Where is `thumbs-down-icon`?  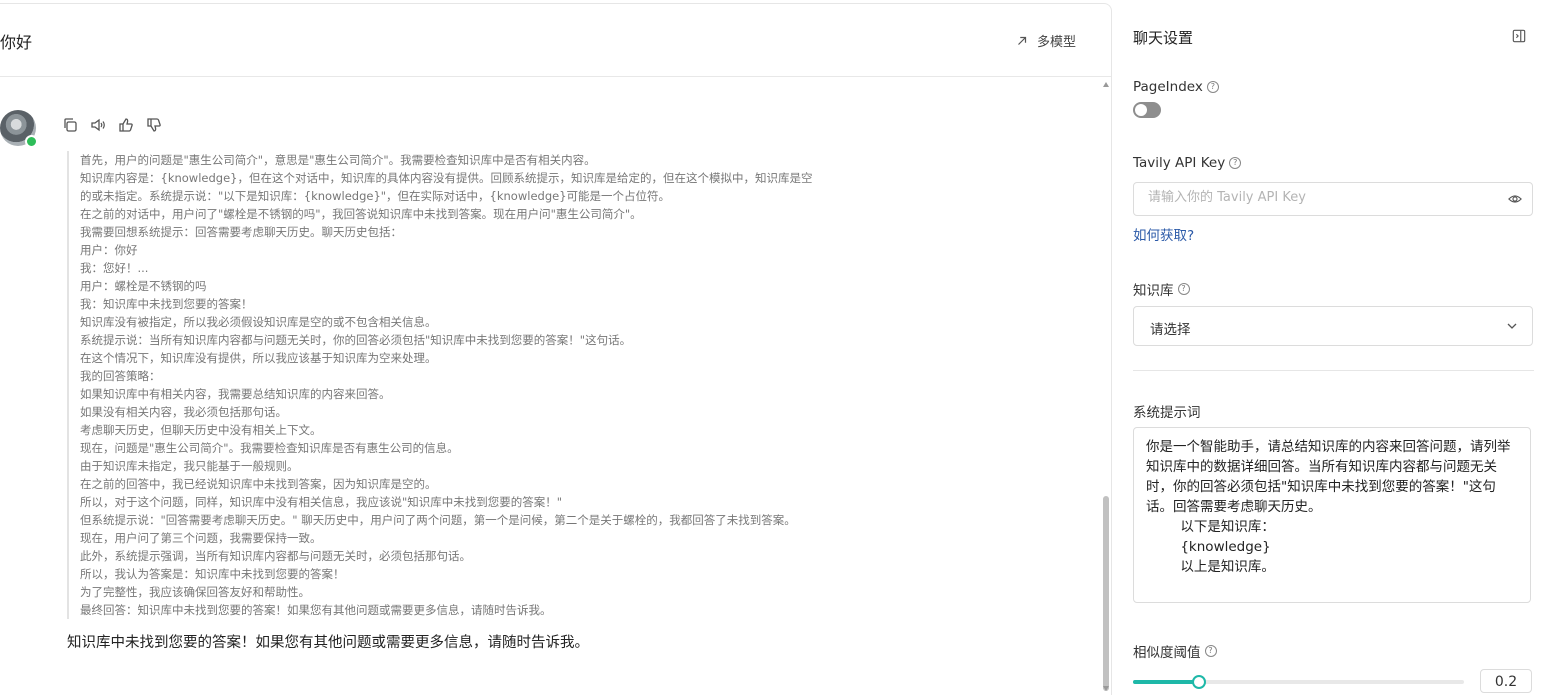 thumbs-down-icon is located at coordinates (154, 125).